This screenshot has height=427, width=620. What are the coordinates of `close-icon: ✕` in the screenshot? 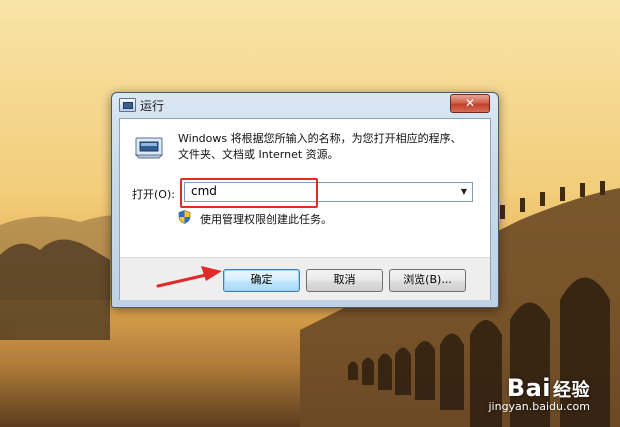 It's located at (470, 103).